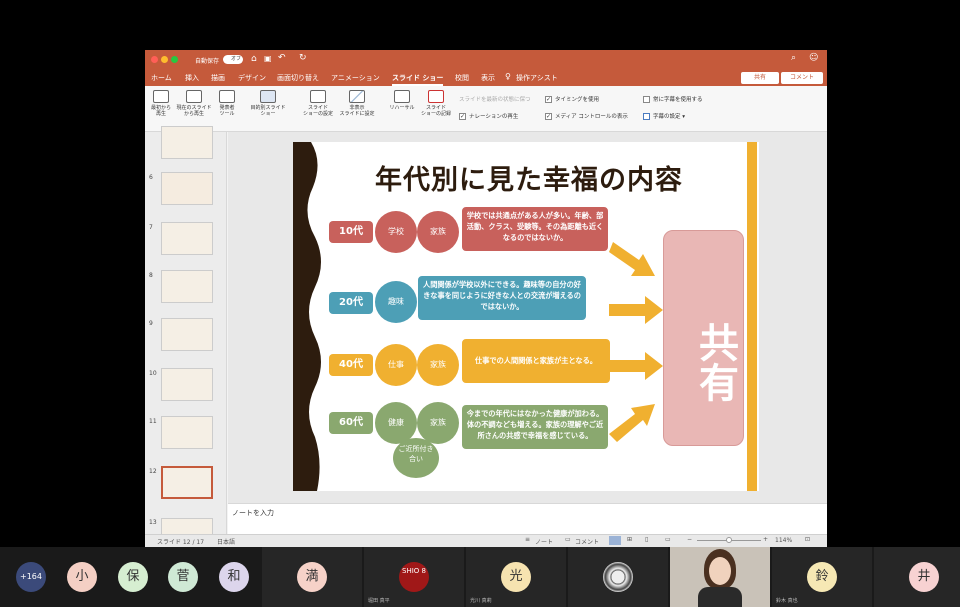 The image size is (960, 607). Describe the element at coordinates (153, 522) in the screenshot. I see `thumb-number: 13` at that location.